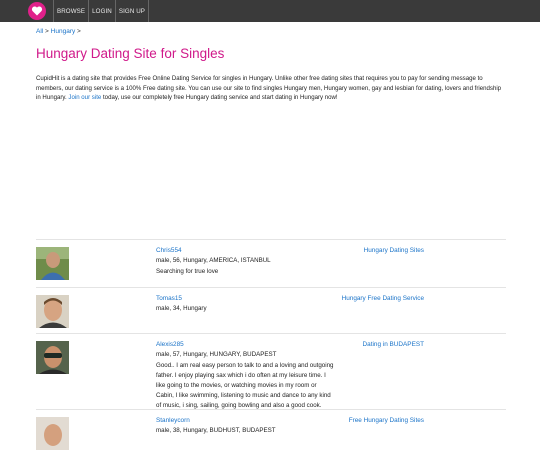 This screenshot has width=540, height=450. I want to click on nav-signup: SIGN UP, so click(132, 11).